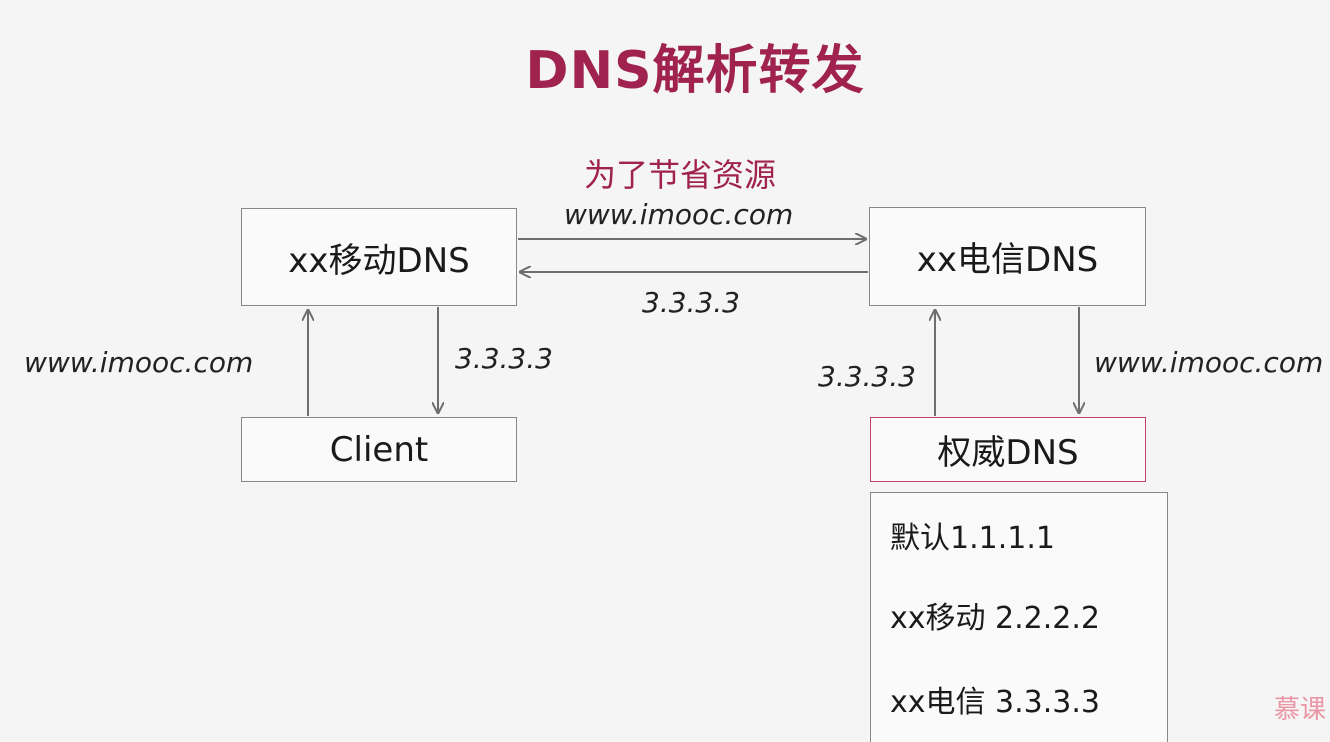 This screenshot has height=742, width=1330. Describe the element at coordinates (504, 358) in the screenshot. I see `edge-label-mobile-to-client: 3.3.3.3` at that location.